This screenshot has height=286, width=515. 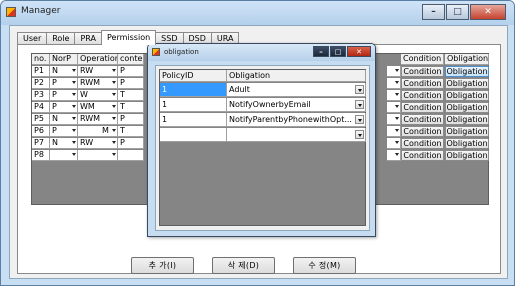 I want to click on column-header-policy: PolicyID, so click(x=193, y=76).